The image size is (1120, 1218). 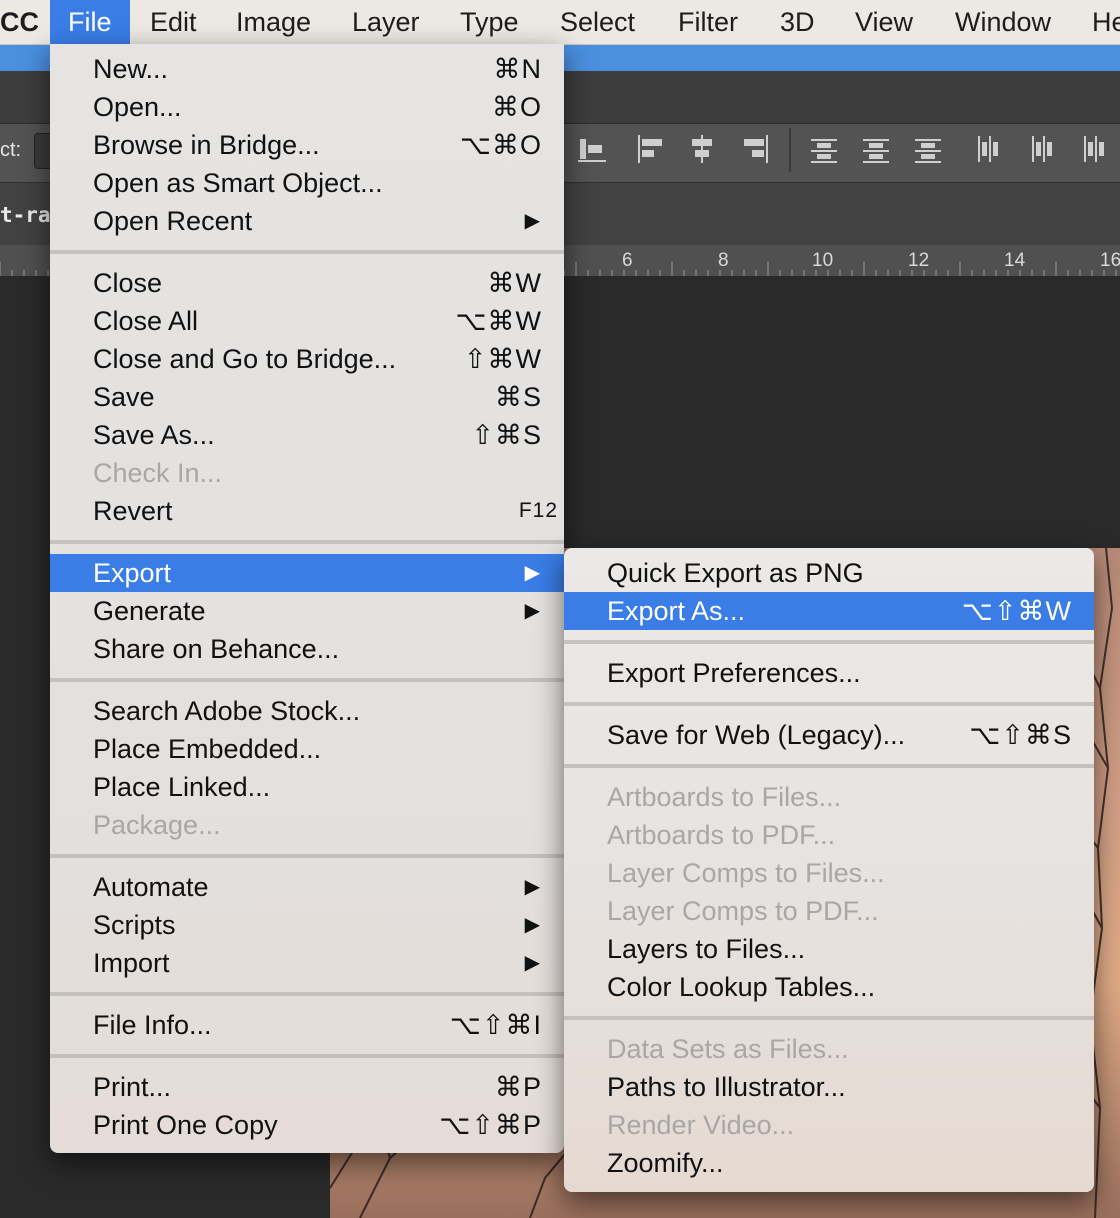 What do you see at coordinates (173, 22) in the screenshot?
I see `menu-edit: Edit` at bounding box center [173, 22].